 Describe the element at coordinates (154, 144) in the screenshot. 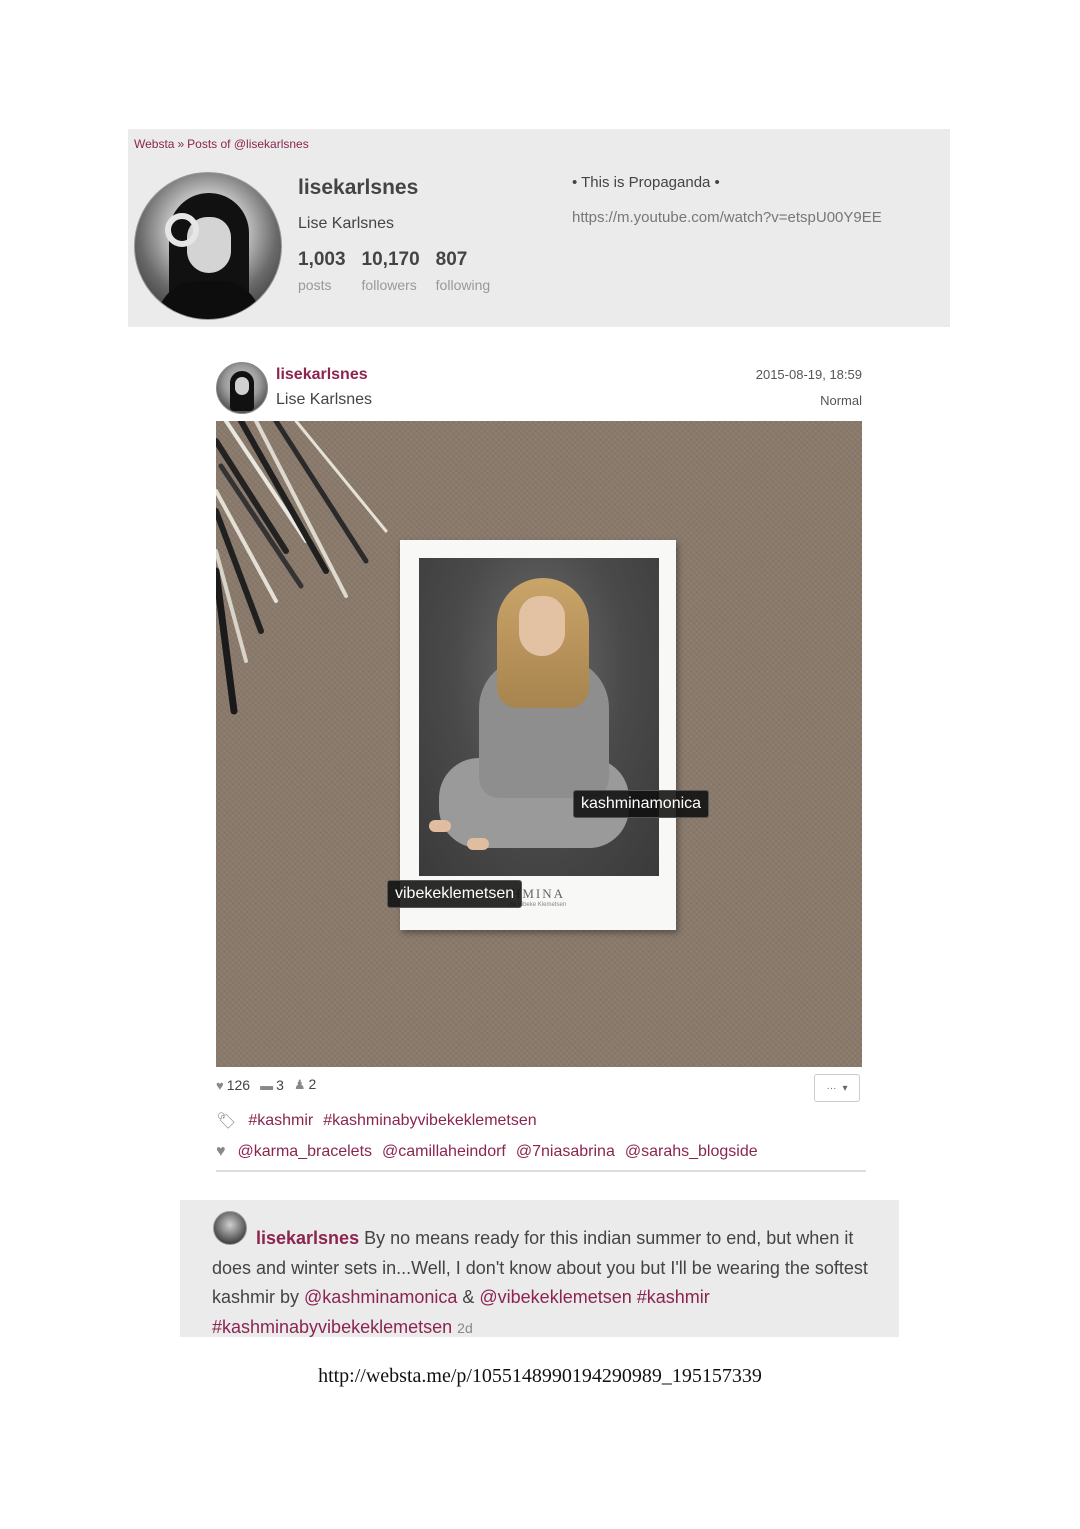

I see `breadcrumb-site-link: Websta` at that location.